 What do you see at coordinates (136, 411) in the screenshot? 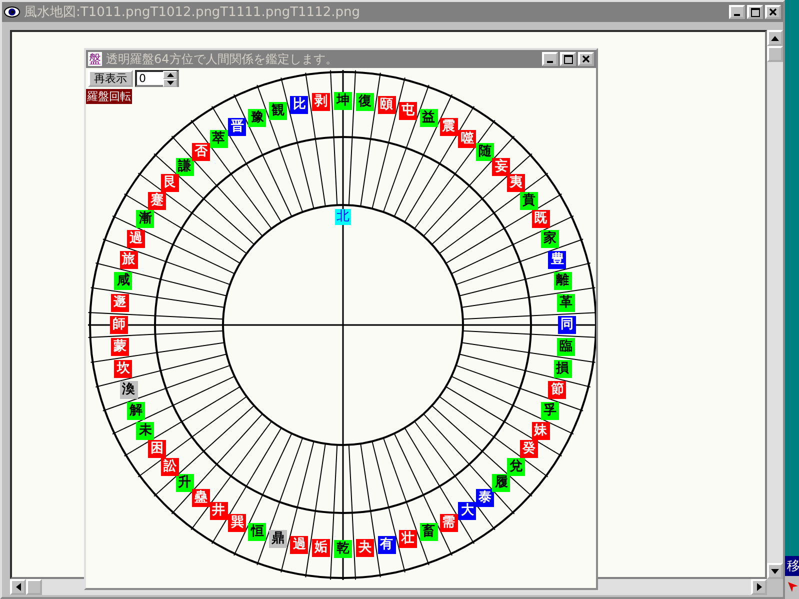
I see `hexagram-label: 解` at bounding box center [136, 411].